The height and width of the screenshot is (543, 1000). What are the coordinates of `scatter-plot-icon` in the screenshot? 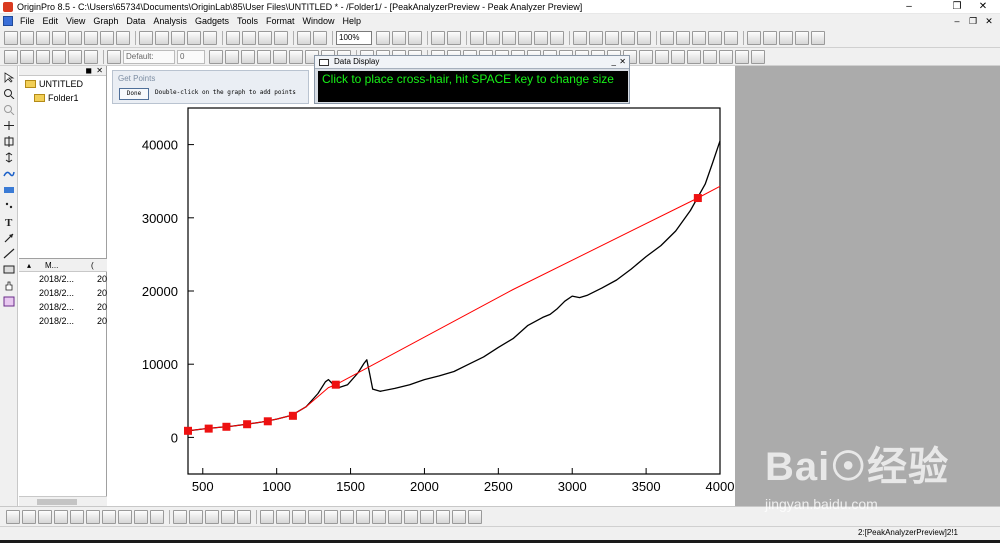 It's located at (29, 516).